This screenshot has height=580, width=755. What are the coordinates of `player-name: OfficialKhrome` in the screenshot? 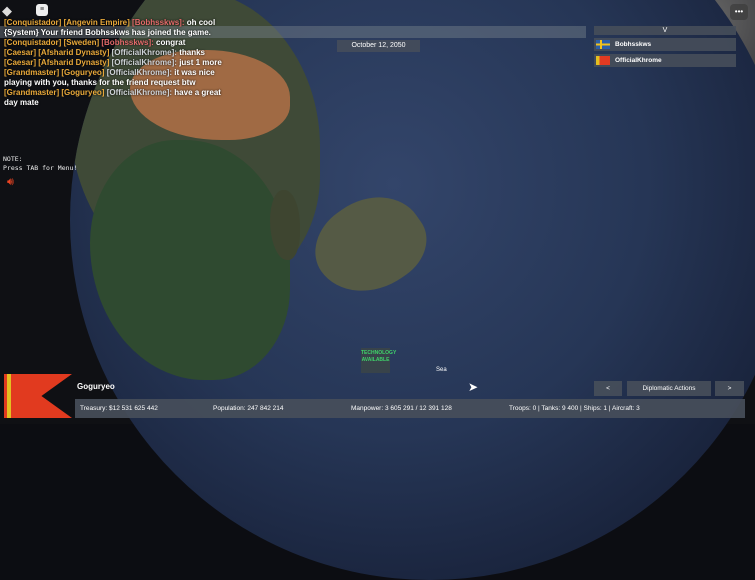 It's located at (638, 60).